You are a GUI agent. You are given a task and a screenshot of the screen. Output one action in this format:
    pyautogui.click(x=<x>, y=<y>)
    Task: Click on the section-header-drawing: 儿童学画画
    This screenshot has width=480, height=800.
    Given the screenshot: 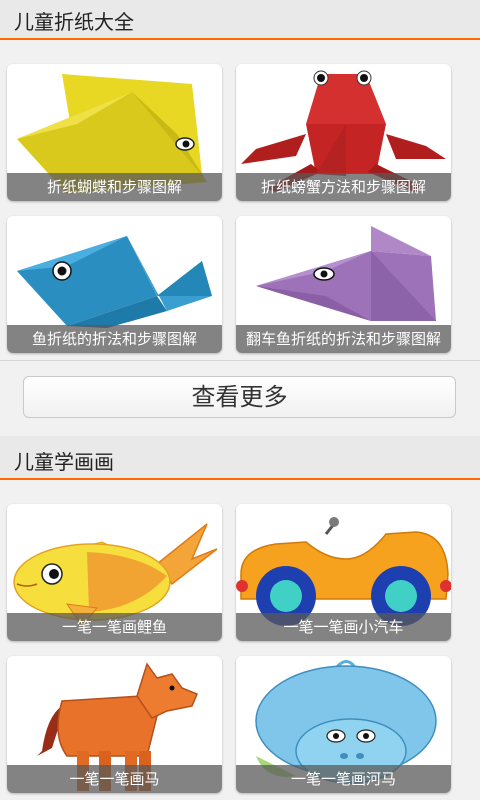 What is the action you would take?
    pyautogui.click(x=240, y=458)
    